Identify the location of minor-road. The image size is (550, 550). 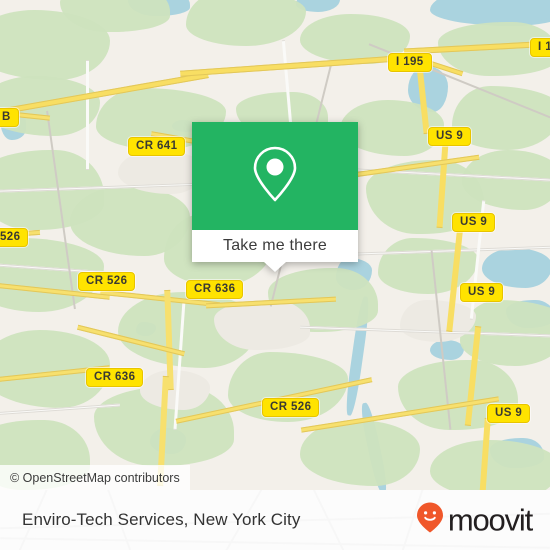
(87, 115).